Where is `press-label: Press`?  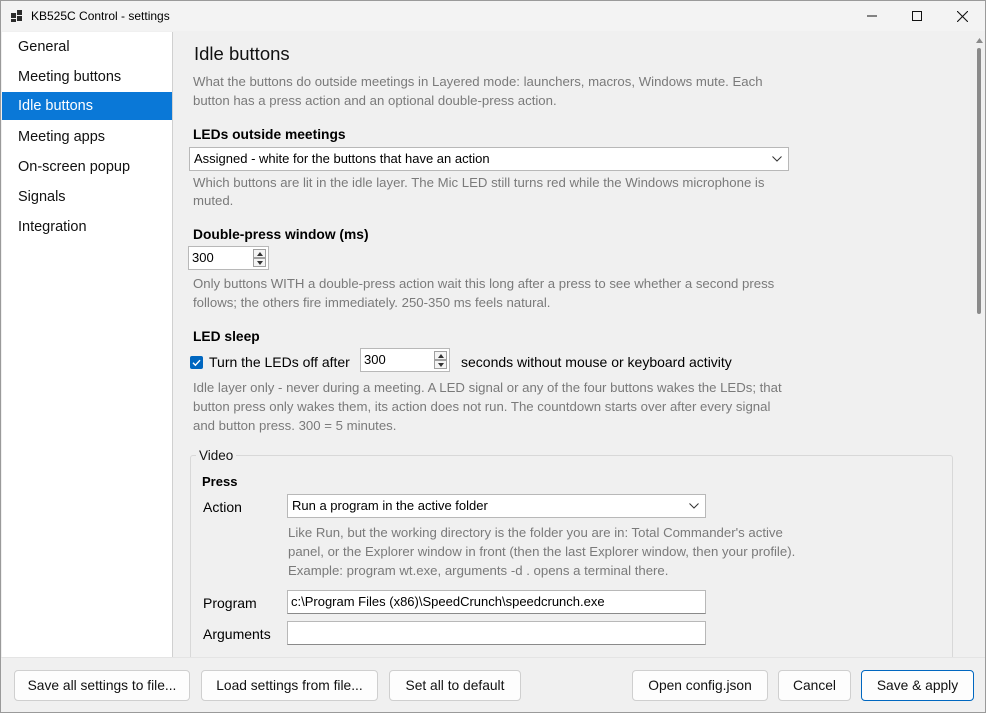
press-label: Press is located at coordinates (220, 481).